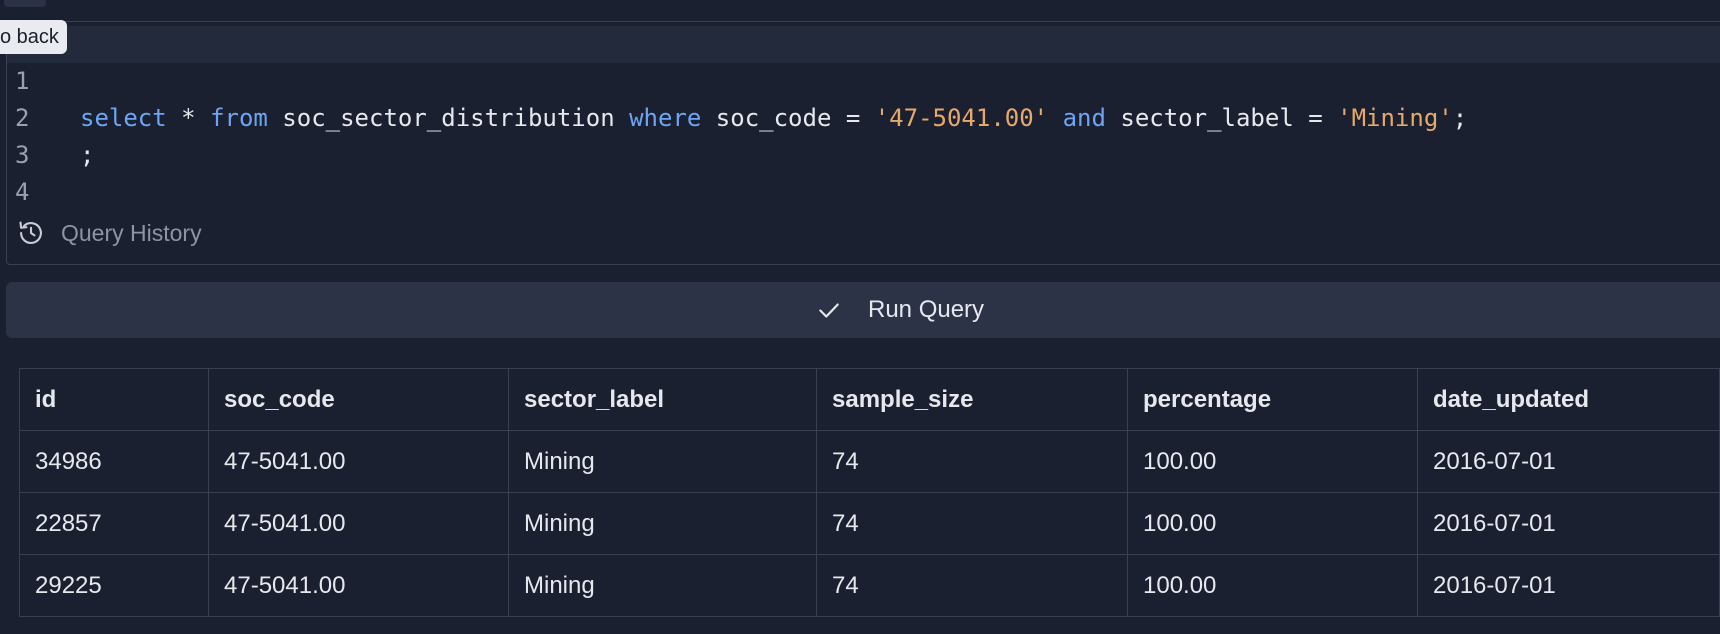 This screenshot has height=634, width=1720. What do you see at coordinates (22, 192) in the screenshot?
I see `line-number: 4` at bounding box center [22, 192].